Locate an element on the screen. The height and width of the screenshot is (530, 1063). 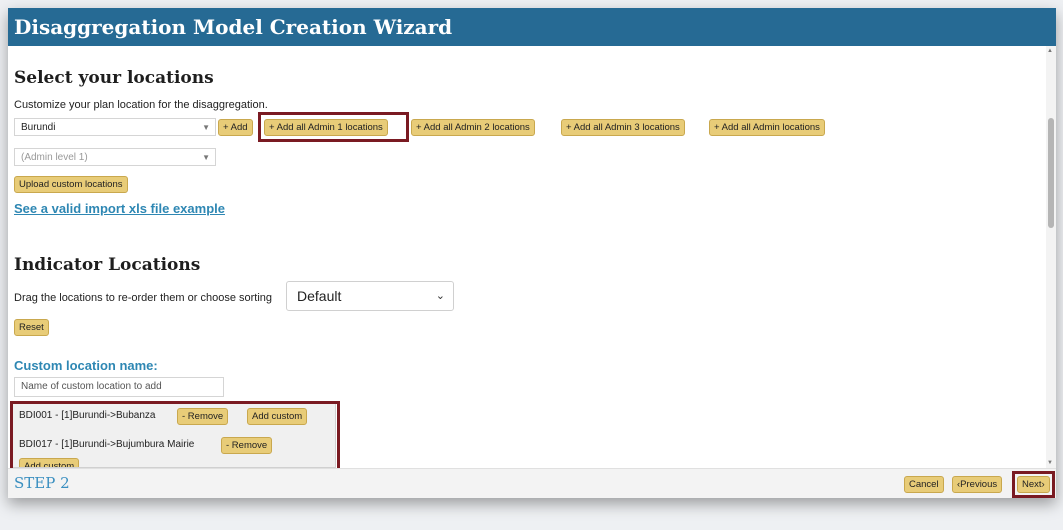
add-all-admin-button: + Add all Admin locations is located at coordinates (767, 127).